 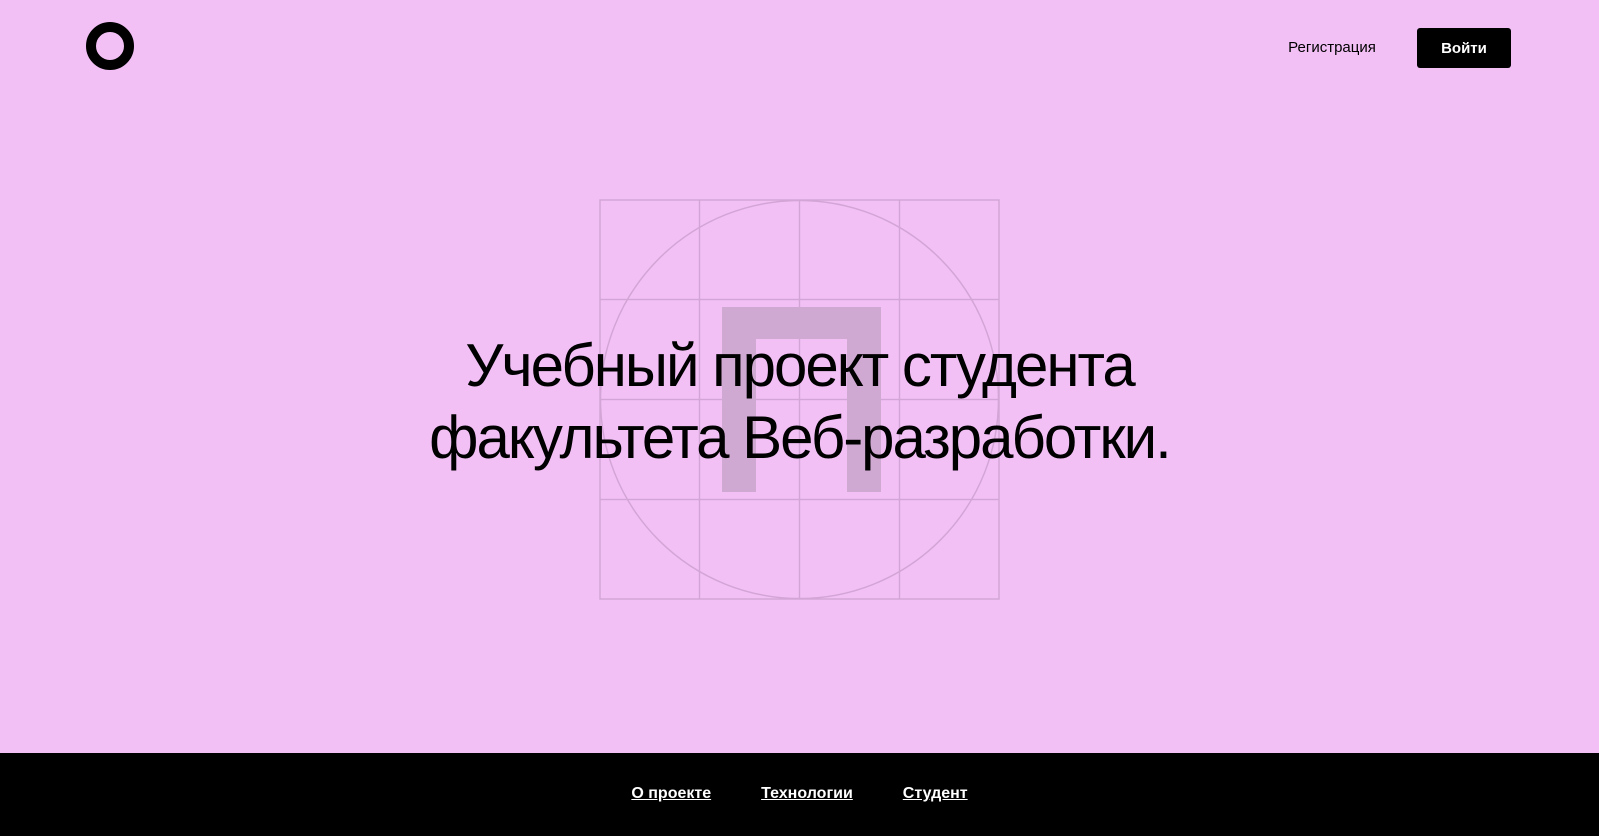 What do you see at coordinates (1464, 48) in the screenshot?
I see `login-button: Войти` at bounding box center [1464, 48].